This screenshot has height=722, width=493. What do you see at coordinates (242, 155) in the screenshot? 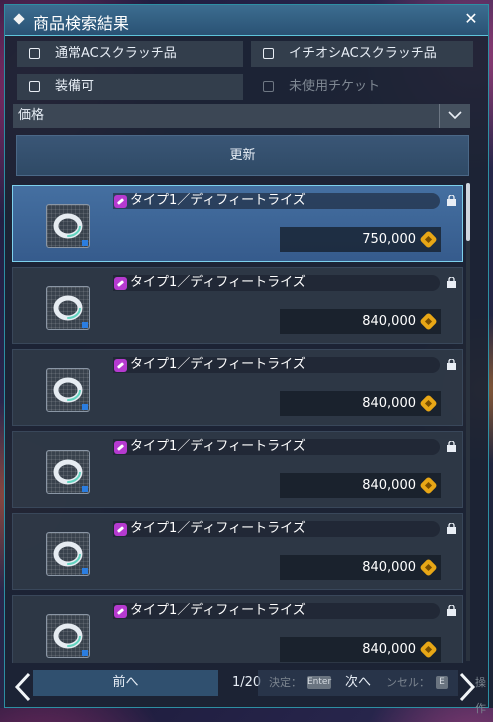
I see `refresh-button: 更新` at bounding box center [242, 155].